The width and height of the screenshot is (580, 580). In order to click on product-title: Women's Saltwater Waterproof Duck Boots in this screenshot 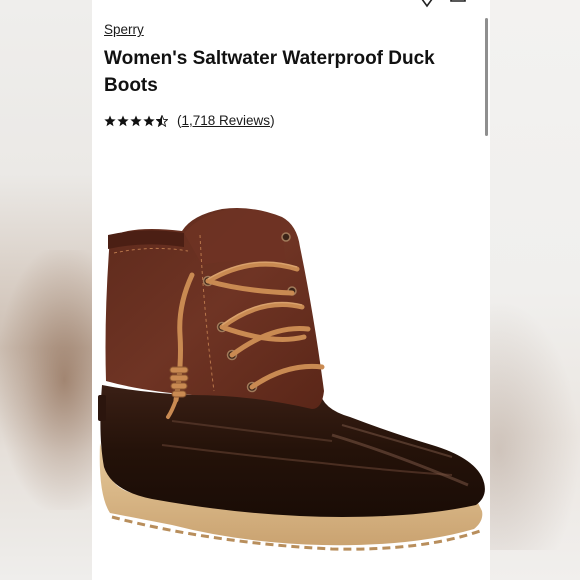, I will do `click(269, 72)`.